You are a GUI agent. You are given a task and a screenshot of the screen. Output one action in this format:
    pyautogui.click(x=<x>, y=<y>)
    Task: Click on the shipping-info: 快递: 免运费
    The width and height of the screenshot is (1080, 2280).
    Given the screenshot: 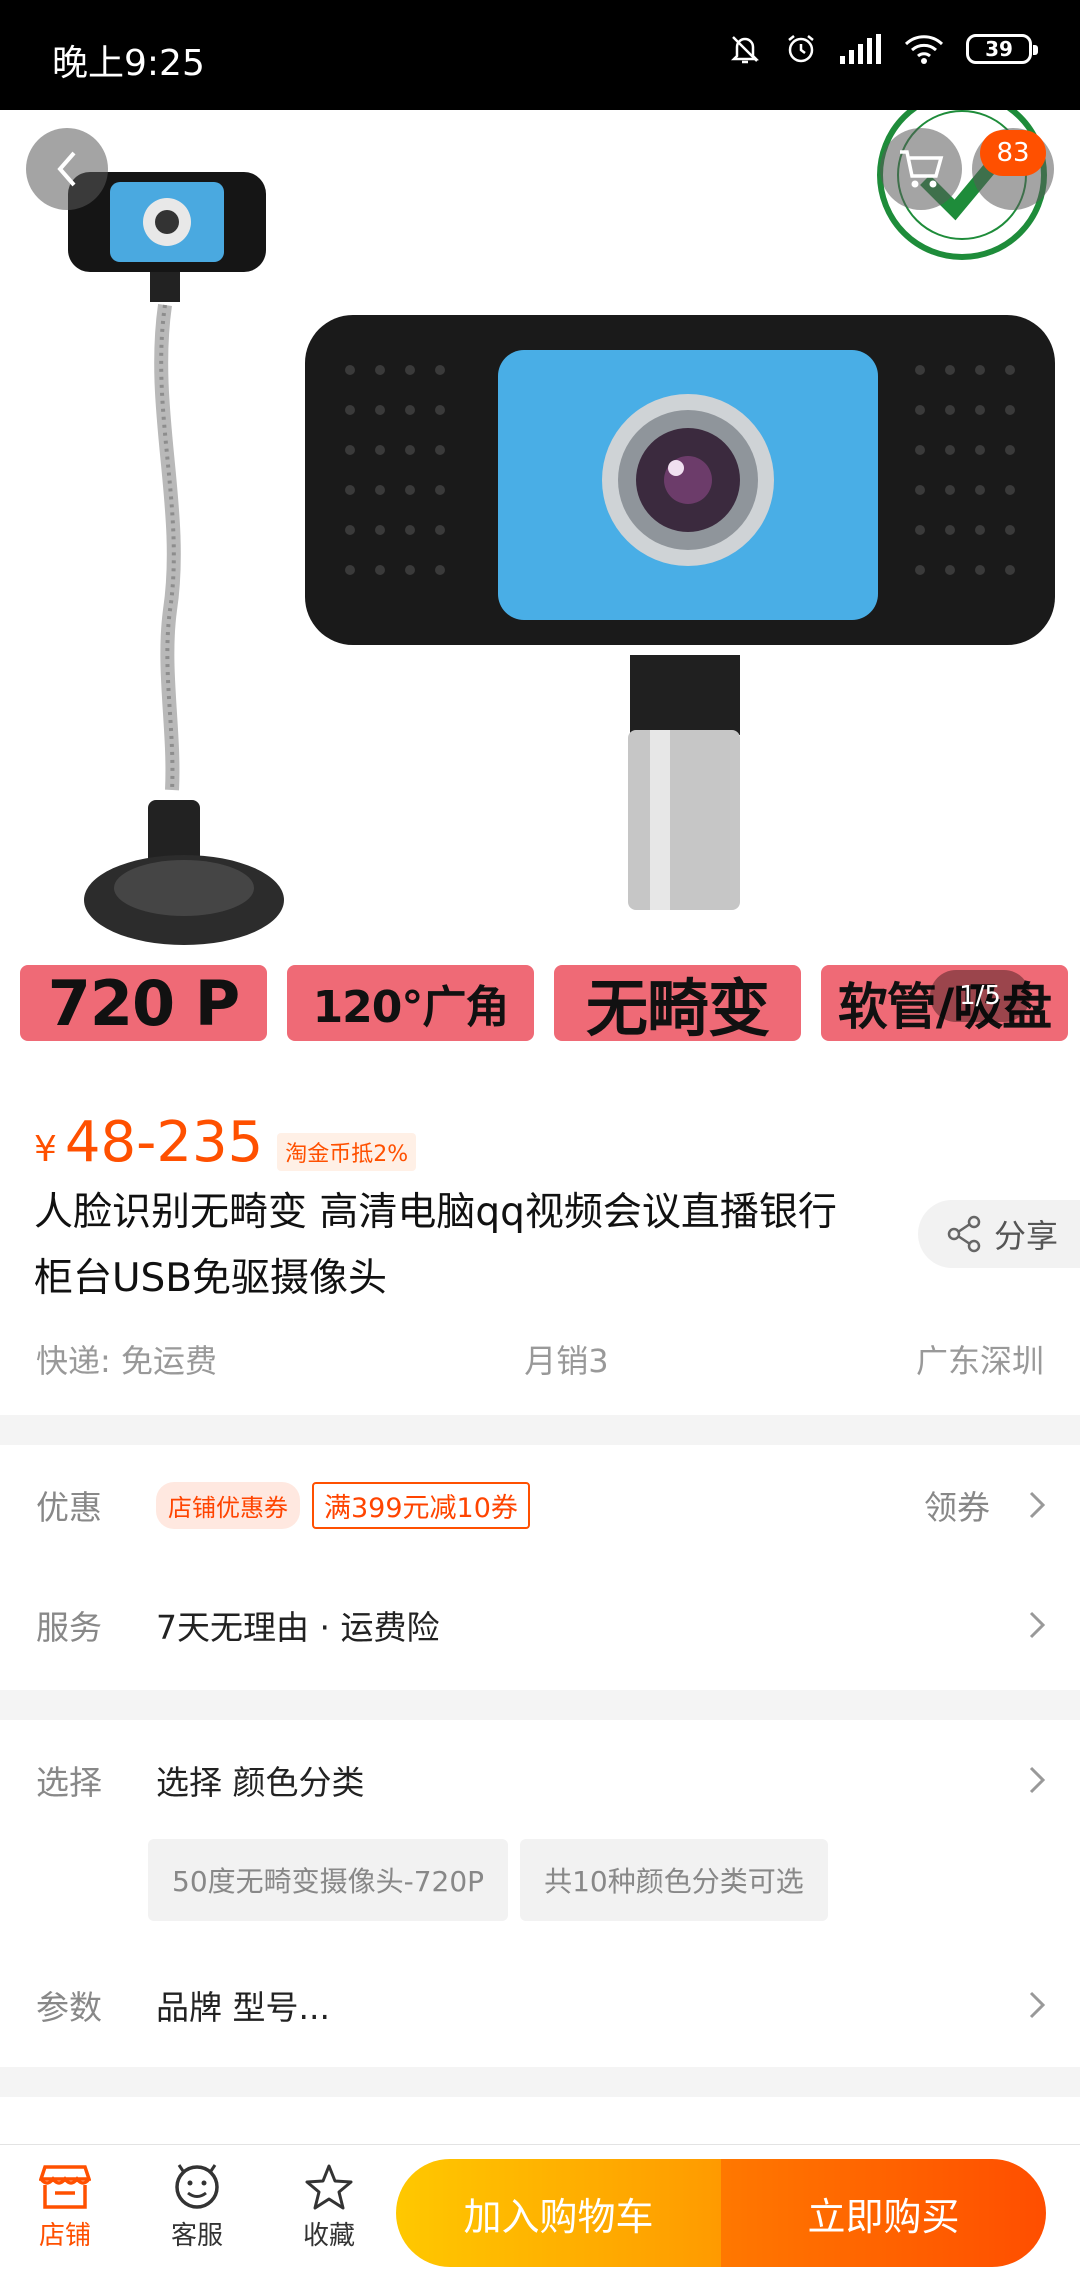 What is the action you would take?
    pyautogui.click(x=126, y=1361)
    